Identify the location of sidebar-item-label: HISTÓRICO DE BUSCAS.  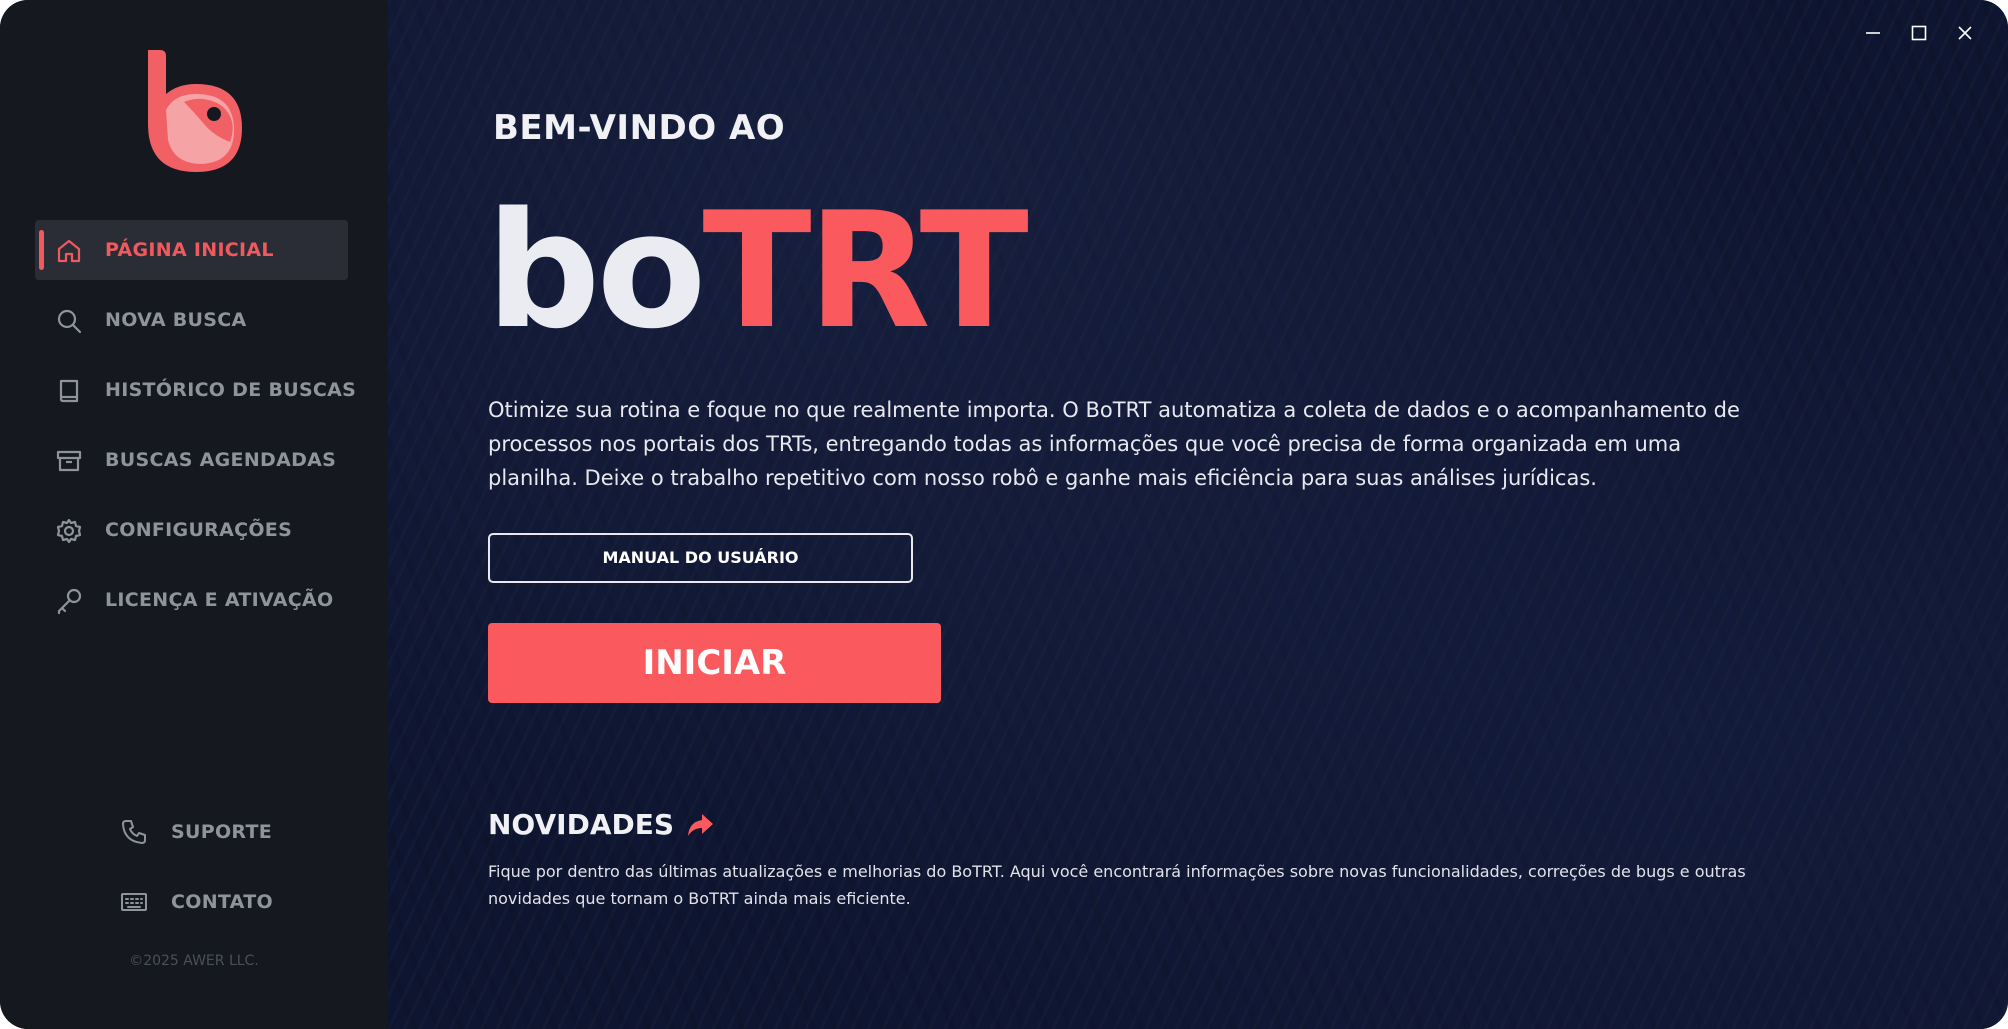
(231, 390).